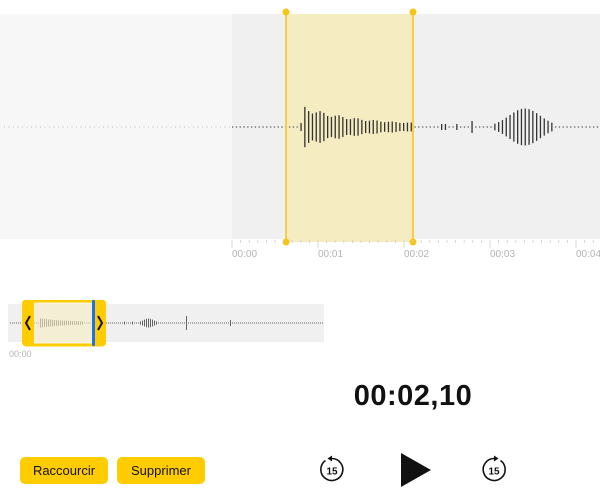  I want to click on skip-forward-label: 15, so click(494, 472).